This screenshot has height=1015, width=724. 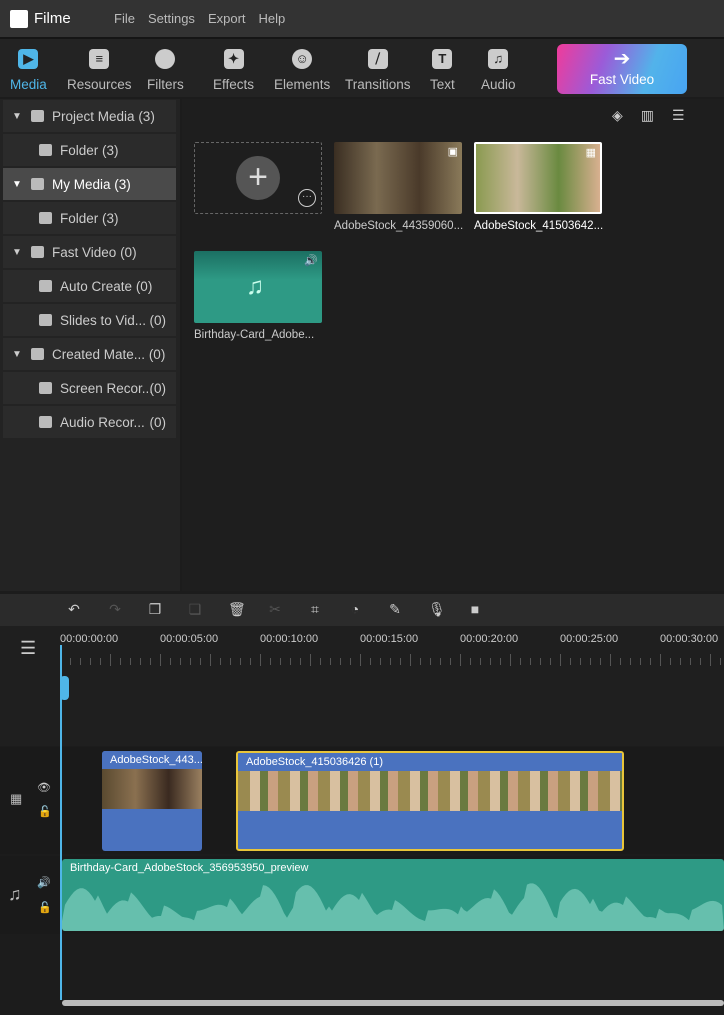 What do you see at coordinates (272, 18) in the screenshot?
I see `menu-help: Help` at bounding box center [272, 18].